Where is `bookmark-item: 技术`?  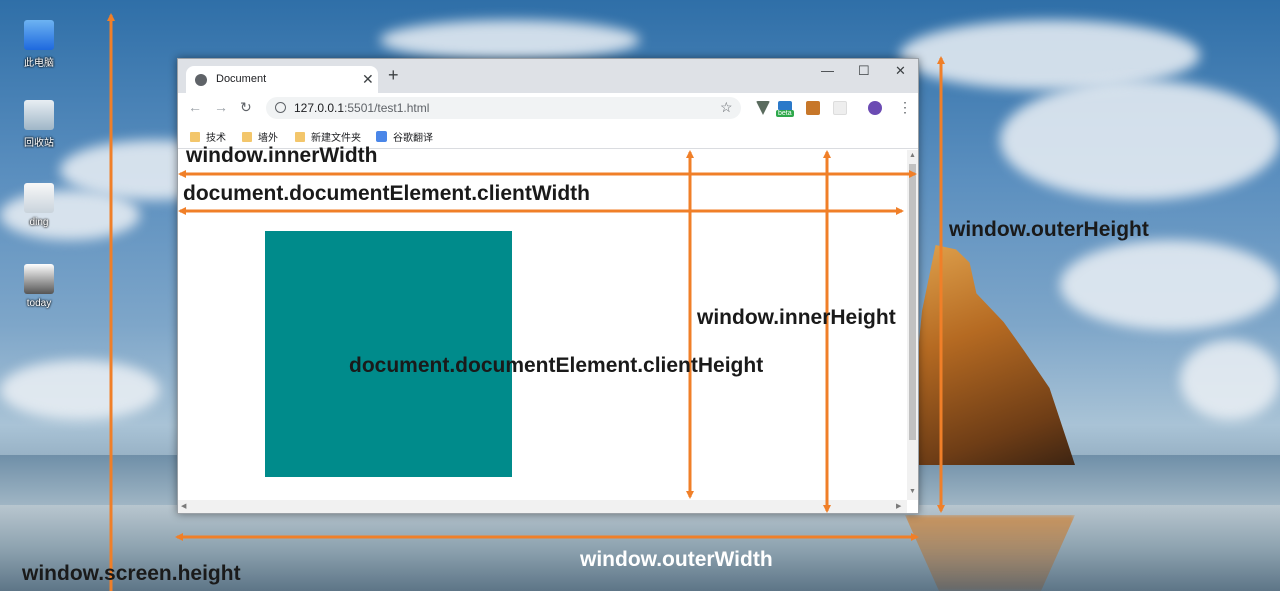
bookmark-item: 技术 is located at coordinates (208, 136).